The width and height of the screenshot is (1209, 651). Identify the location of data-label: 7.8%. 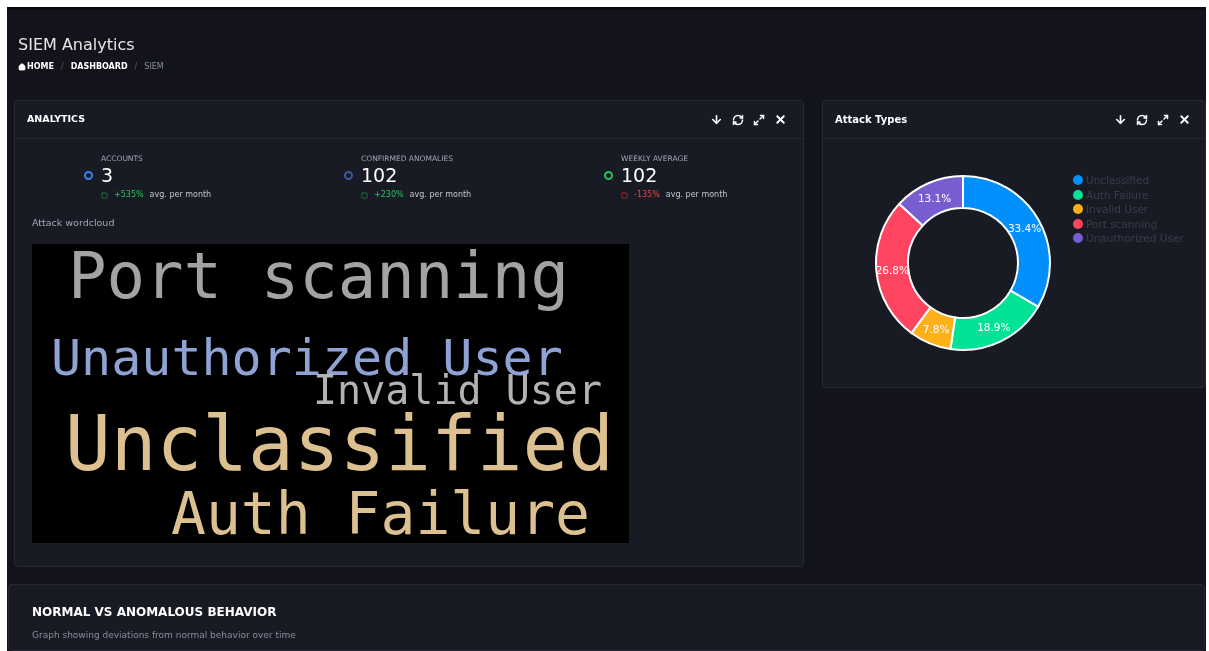
(936, 328).